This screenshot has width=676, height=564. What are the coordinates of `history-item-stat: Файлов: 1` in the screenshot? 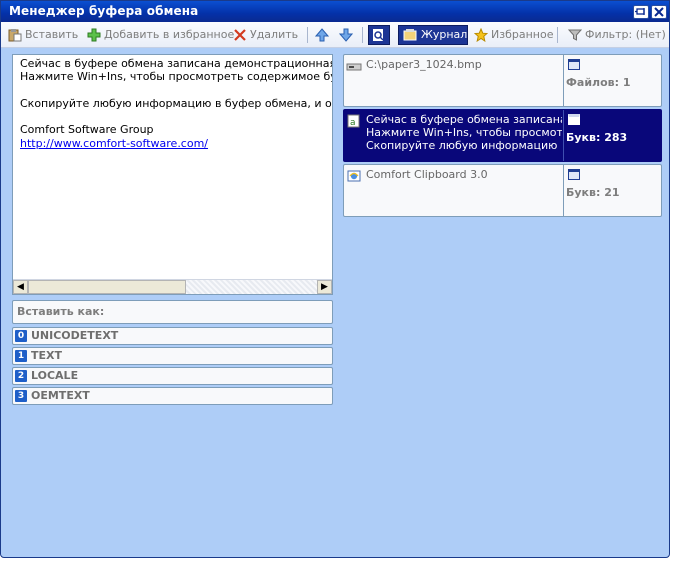 It's located at (598, 82).